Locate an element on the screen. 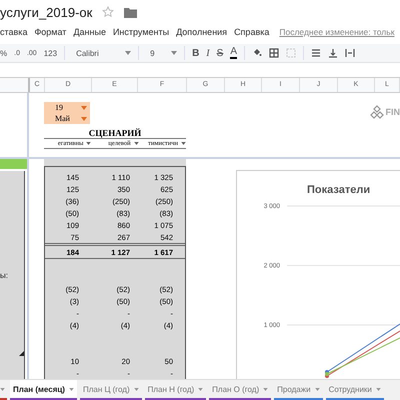 This screenshot has height=400, width=400. number-format-button: 123 is located at coordinates (51, 53).